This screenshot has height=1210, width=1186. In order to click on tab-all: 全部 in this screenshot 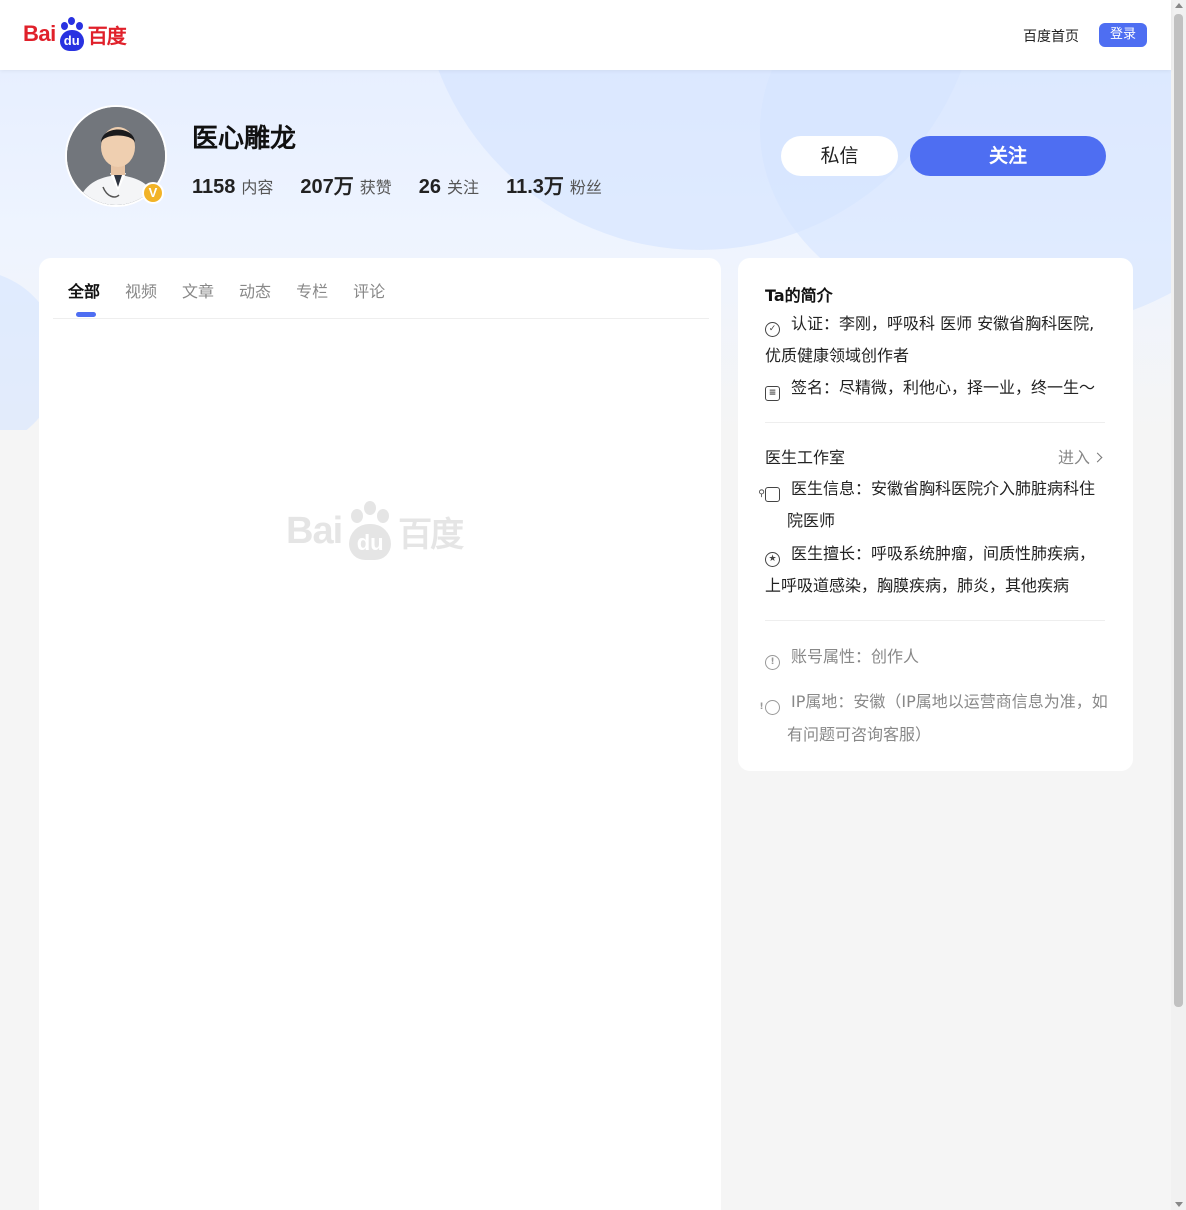, I will do `click(84, 297)`.